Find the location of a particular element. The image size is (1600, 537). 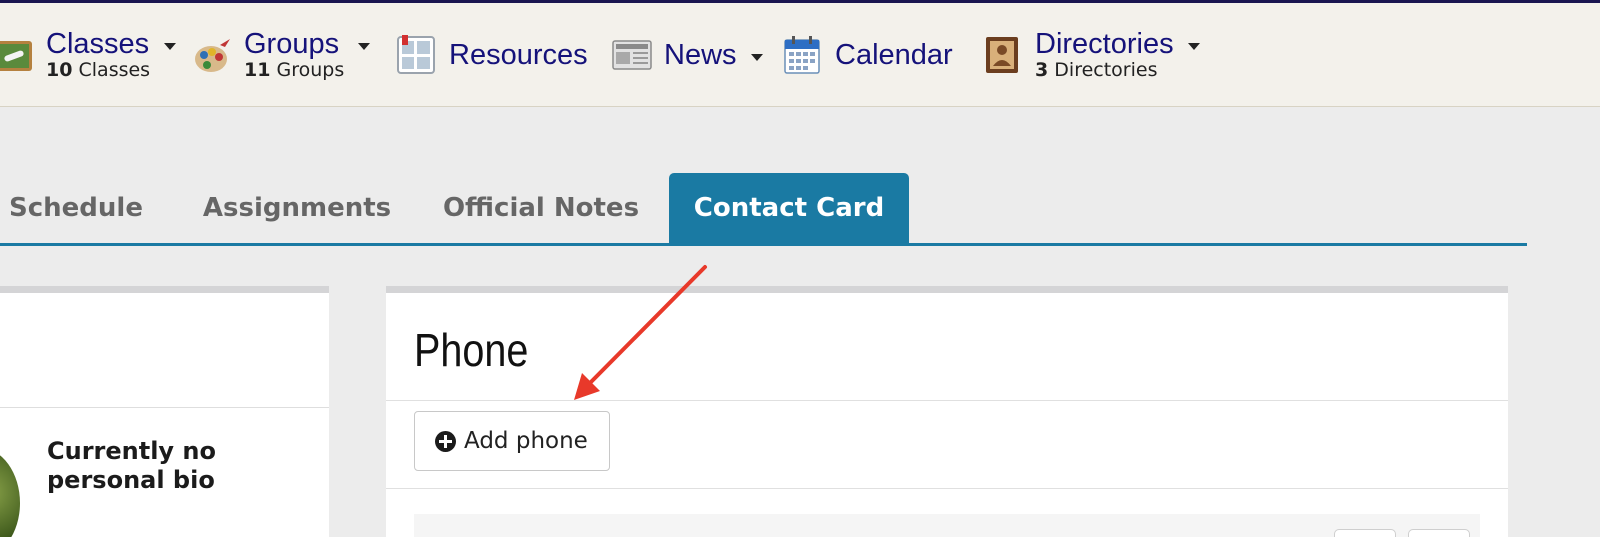

address-book-icon is located at coordinates (1003, 55).